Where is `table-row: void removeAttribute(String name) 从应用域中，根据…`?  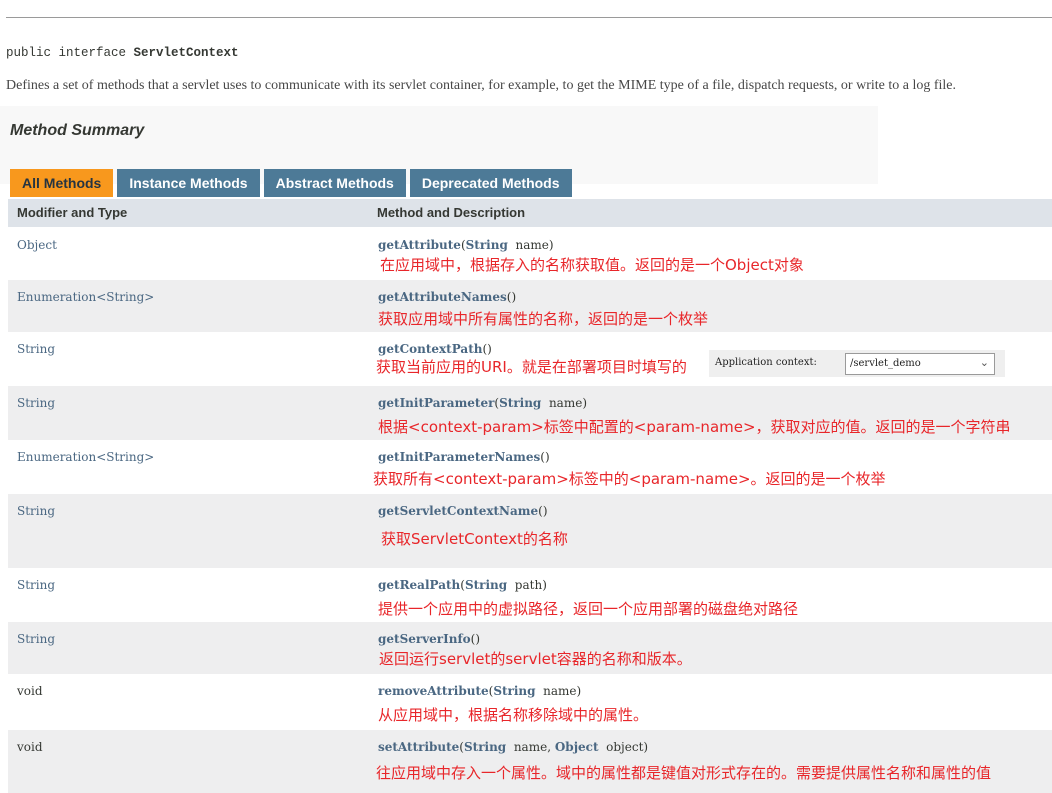
table-row: void removeAttribute(String name) 从应用域中，根据… is located at coordinates (530, 702).